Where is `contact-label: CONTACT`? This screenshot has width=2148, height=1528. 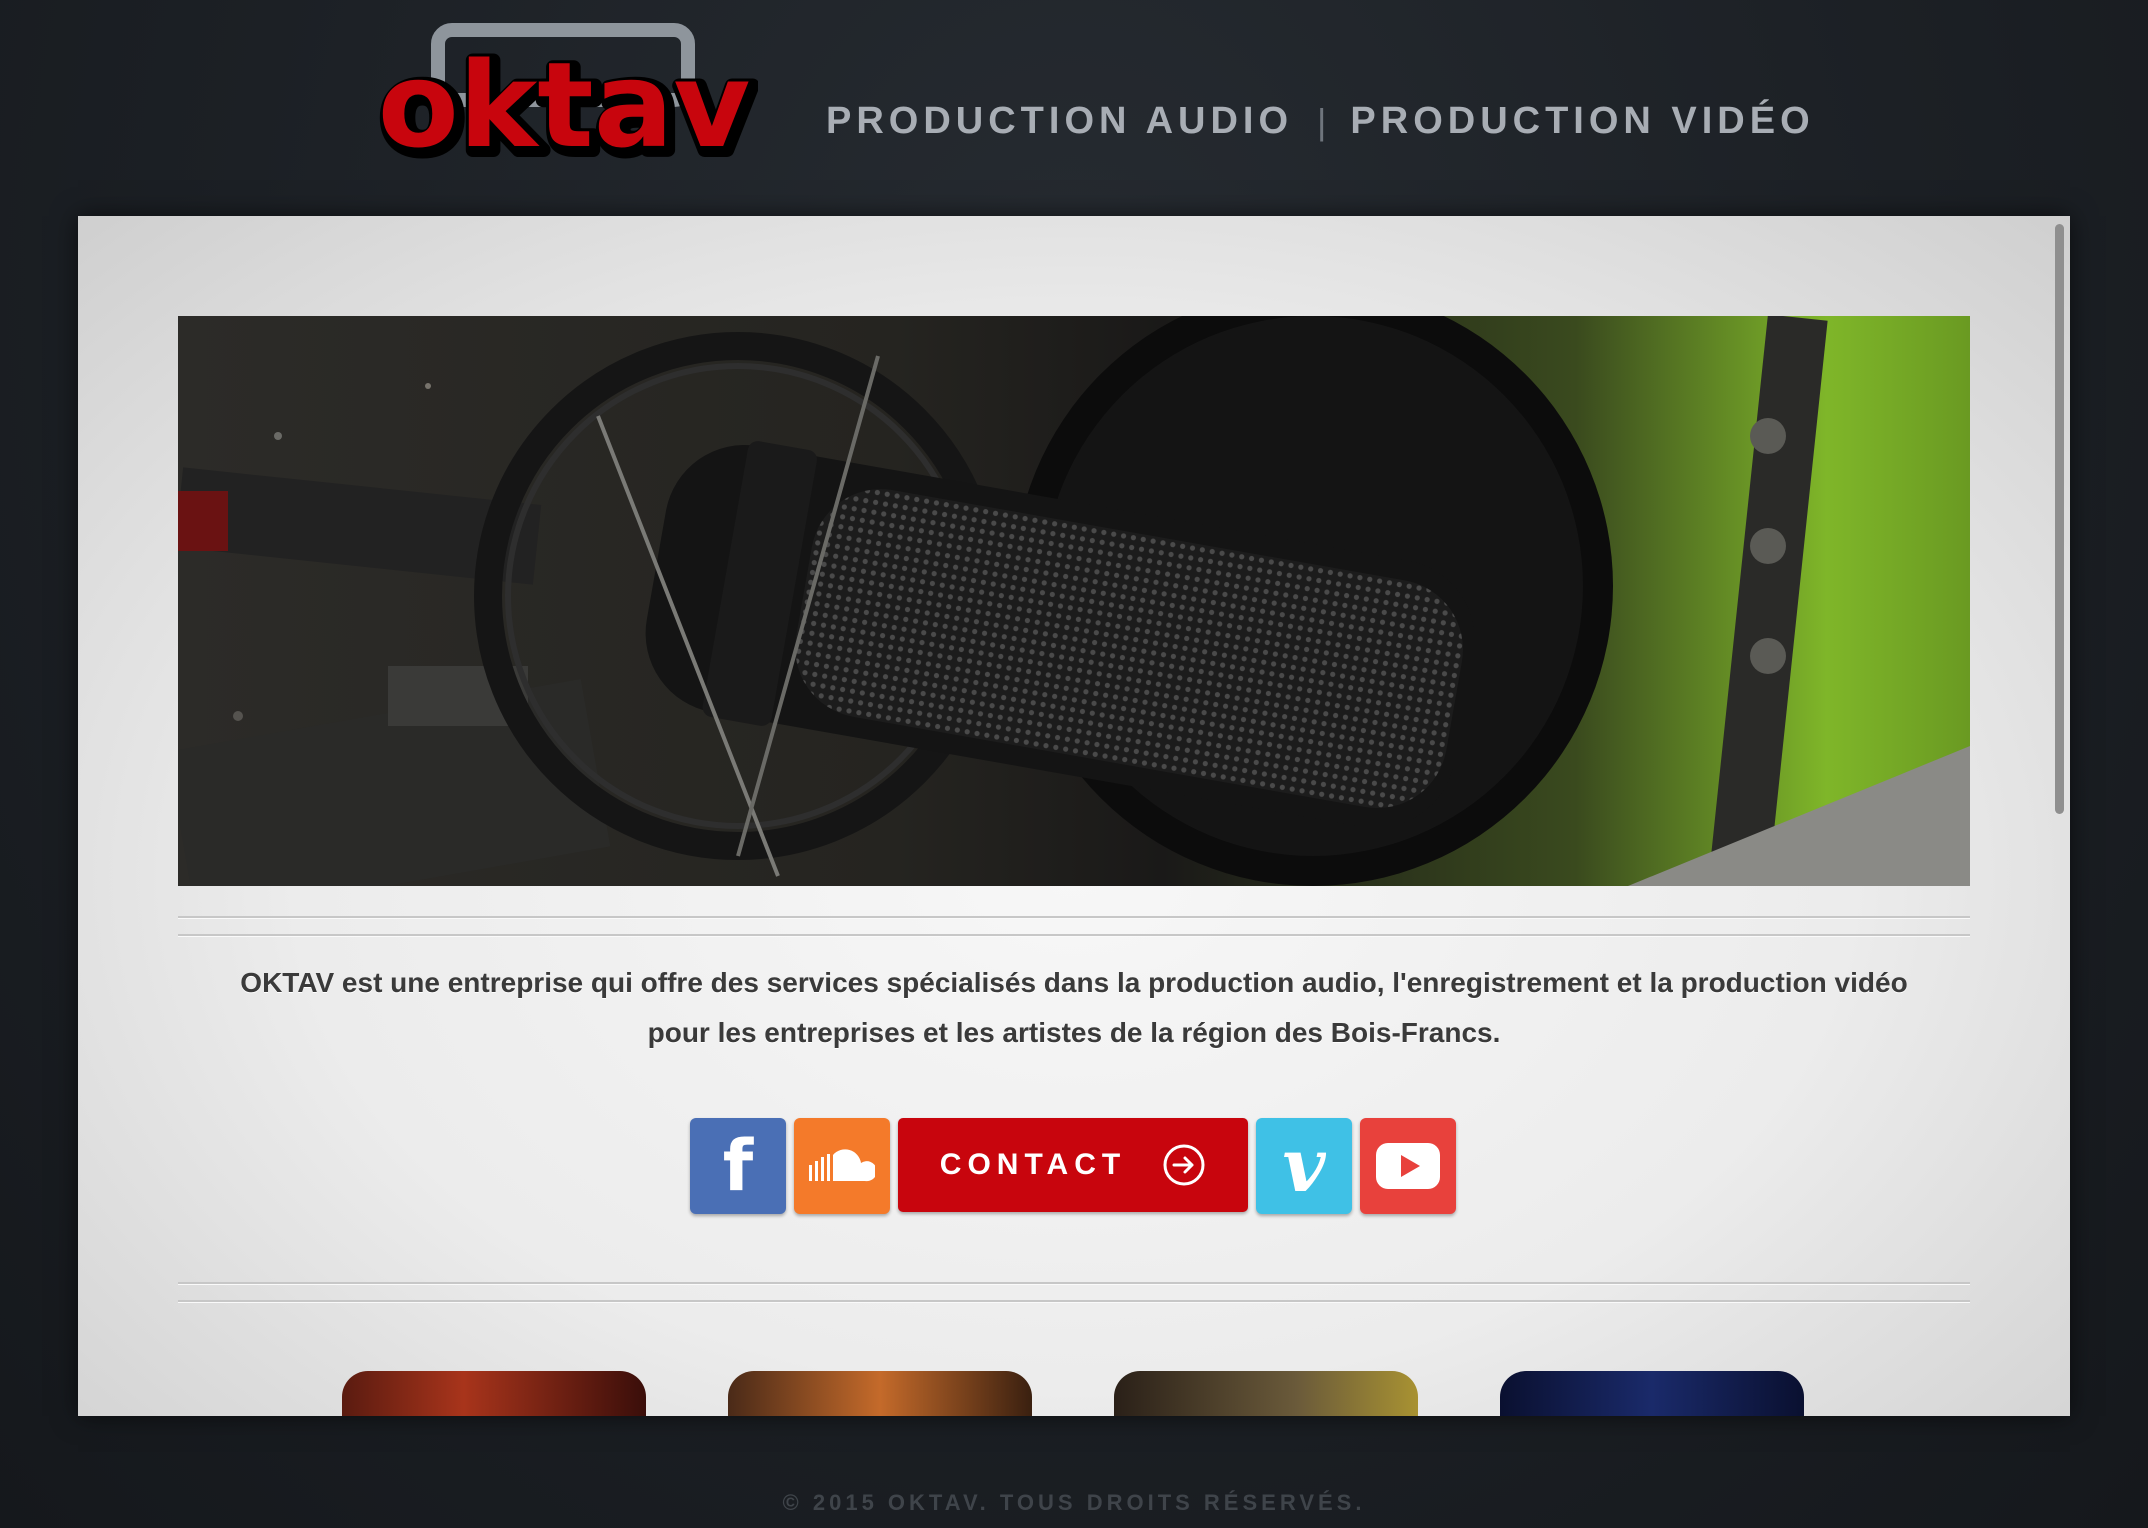
contact-label: CONTACT is located at coordinates (1033, 1164).